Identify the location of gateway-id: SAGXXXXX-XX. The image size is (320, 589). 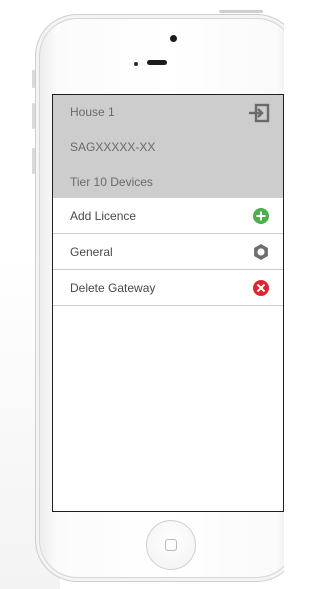
(113, 147).